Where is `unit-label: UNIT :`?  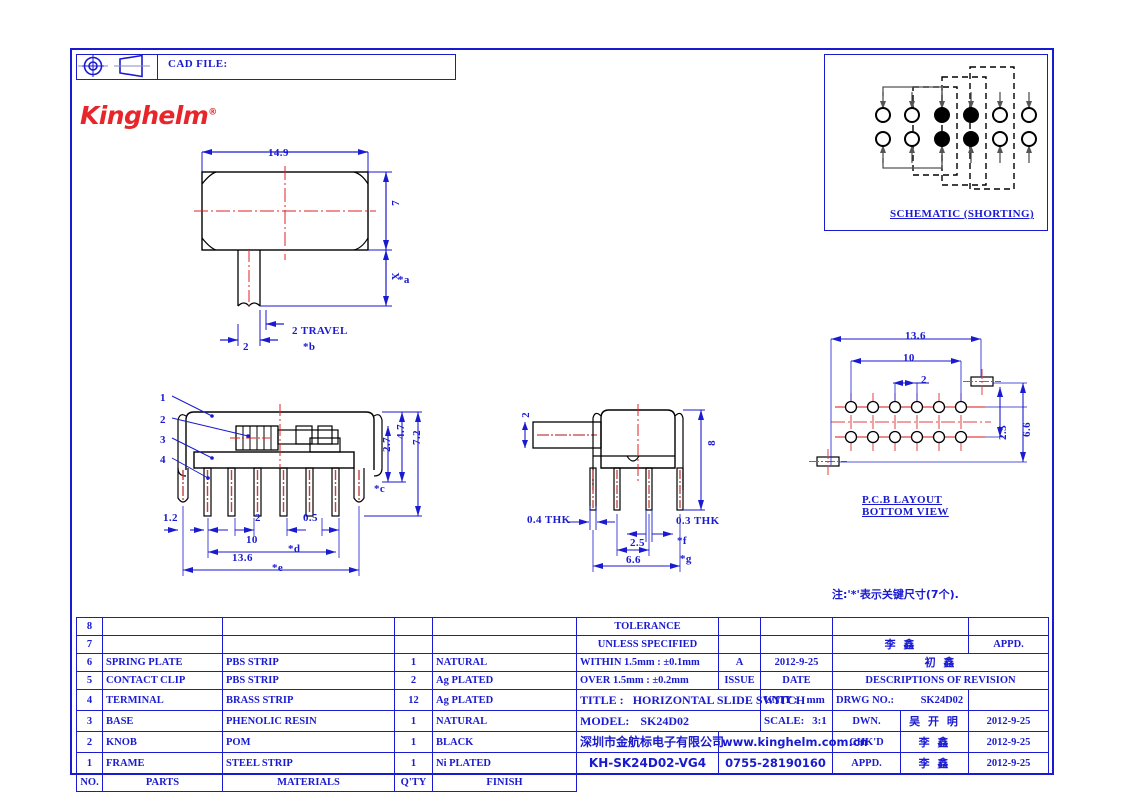 unit-label: UNIT : is located at coordinates (781, 699).